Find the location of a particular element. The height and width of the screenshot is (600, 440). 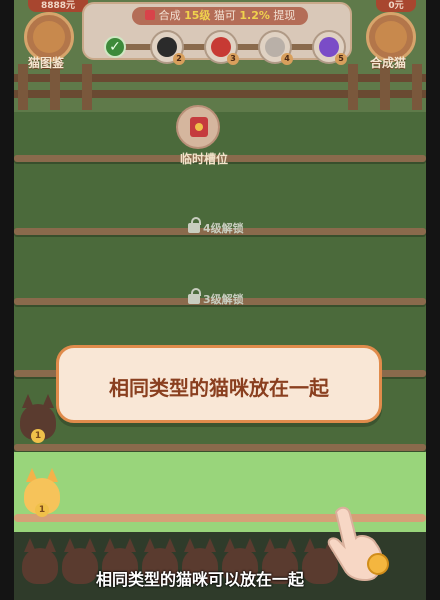

level-5-cat-avatar: 5 is located at coordinates (329, 47).